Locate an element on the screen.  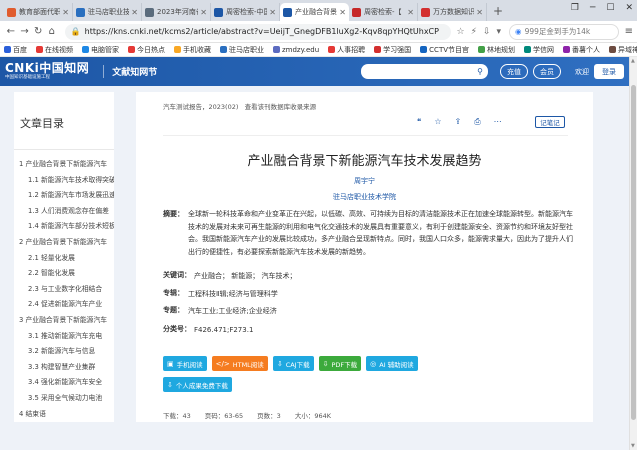
site-search-input: ⚲ is located at coordinates (424, 71).